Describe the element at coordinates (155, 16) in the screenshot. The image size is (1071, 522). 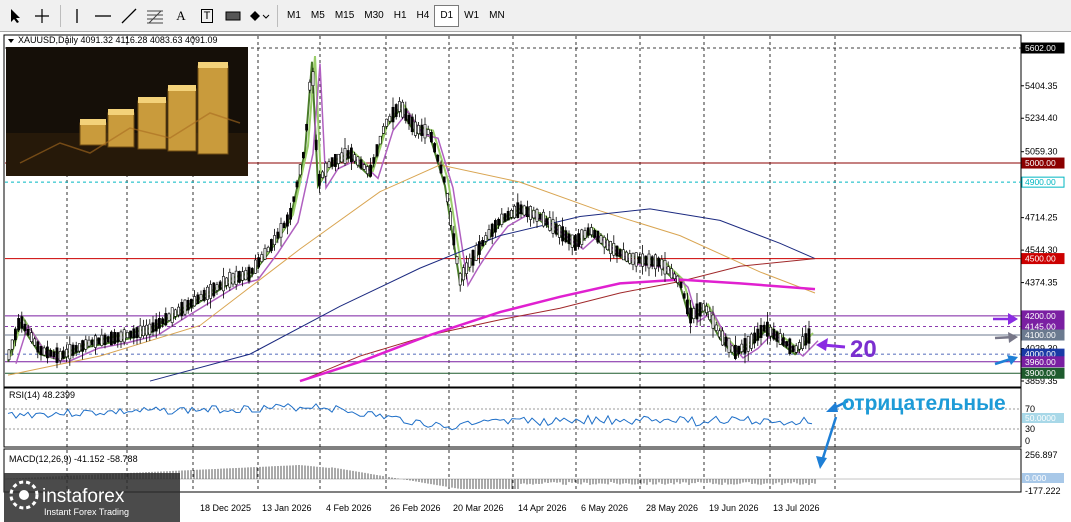
I see `fibonacci-icon` at that location.